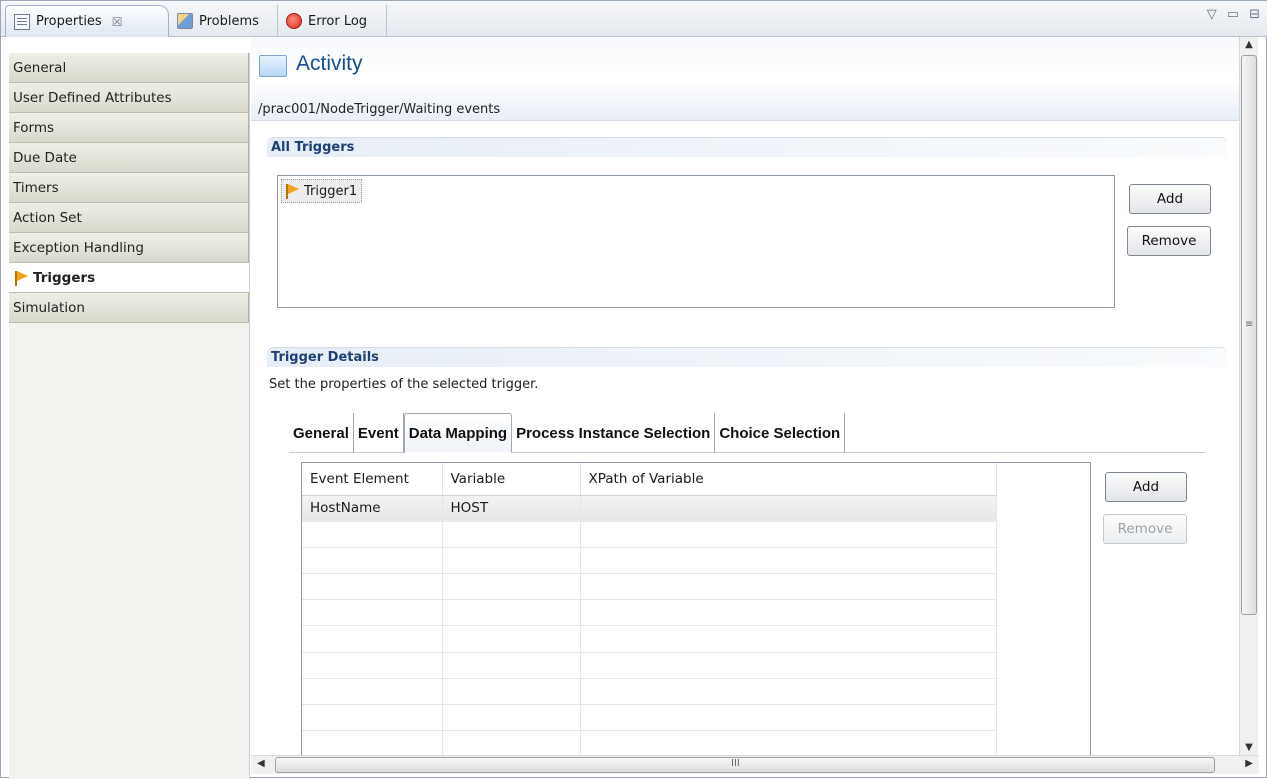 The width and height of the screenshot is (1267, 779). Describe the element at coordinates (129, 218) in the screenshot. I see `category-action-set: Action Set` at that location.